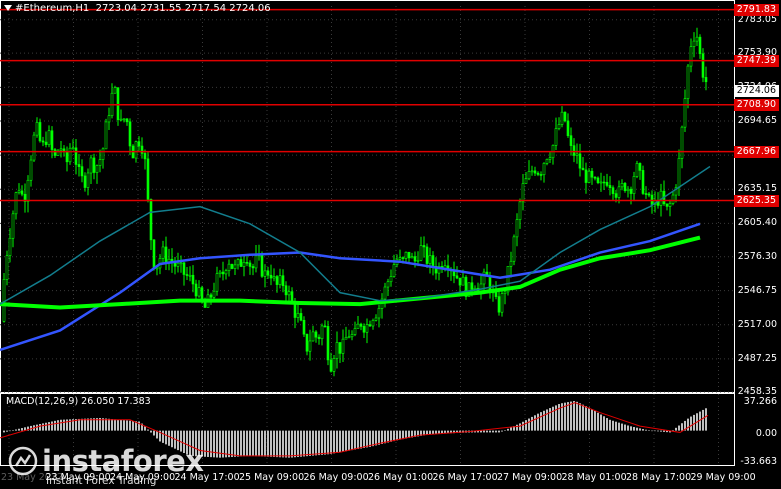 This screenshot has height=489, width=781. What do you see at coordinates (756, 200) in the screenshot?
I see `level-label: 2625.35` at bounding box center [756, 200].